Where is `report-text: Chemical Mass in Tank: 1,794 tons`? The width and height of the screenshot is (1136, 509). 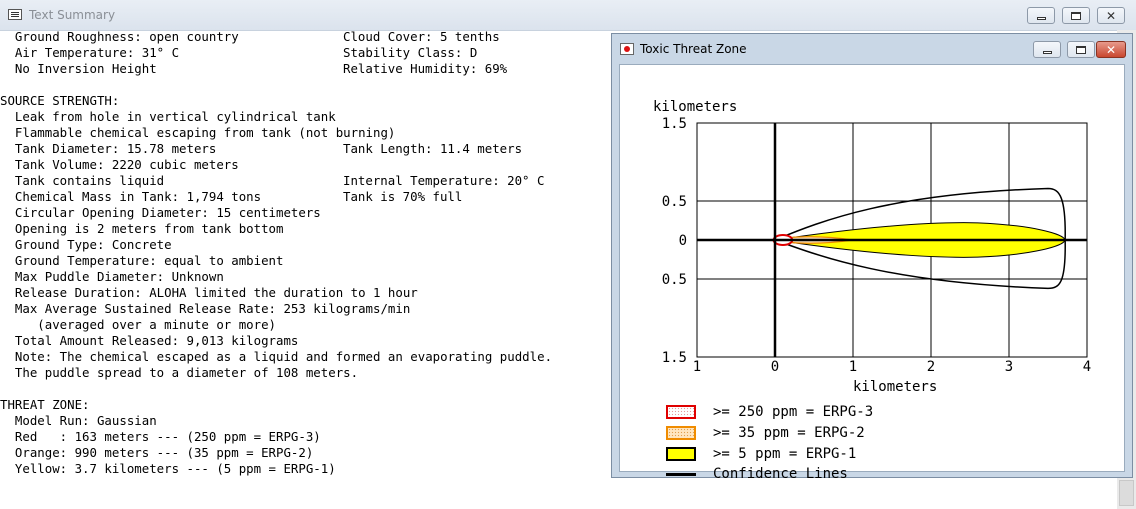
report-text: Chemical Mass in Tank: 1,794 tons is located at coordinates (131, 196).